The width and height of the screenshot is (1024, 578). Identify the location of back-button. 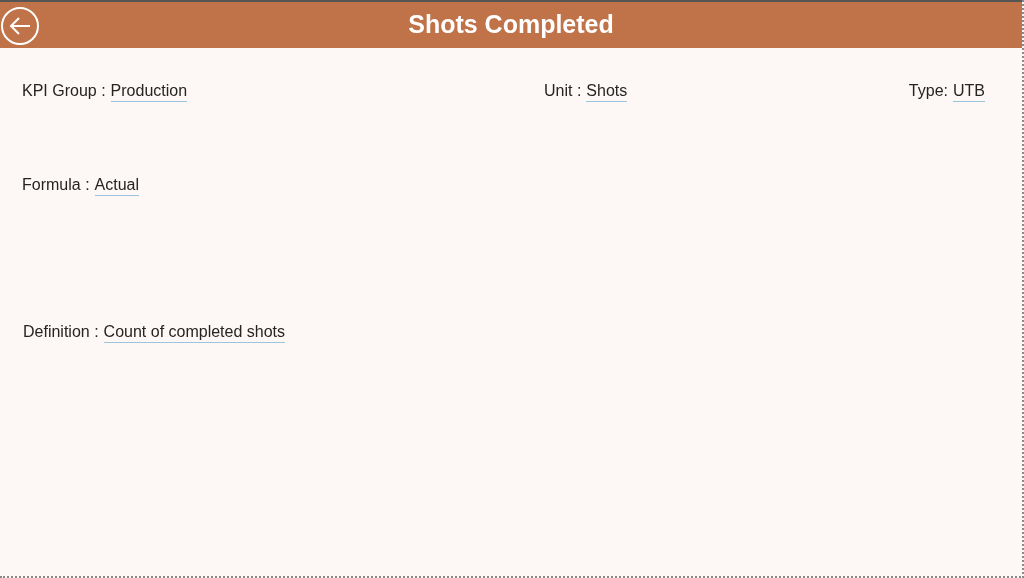
(20, 26).